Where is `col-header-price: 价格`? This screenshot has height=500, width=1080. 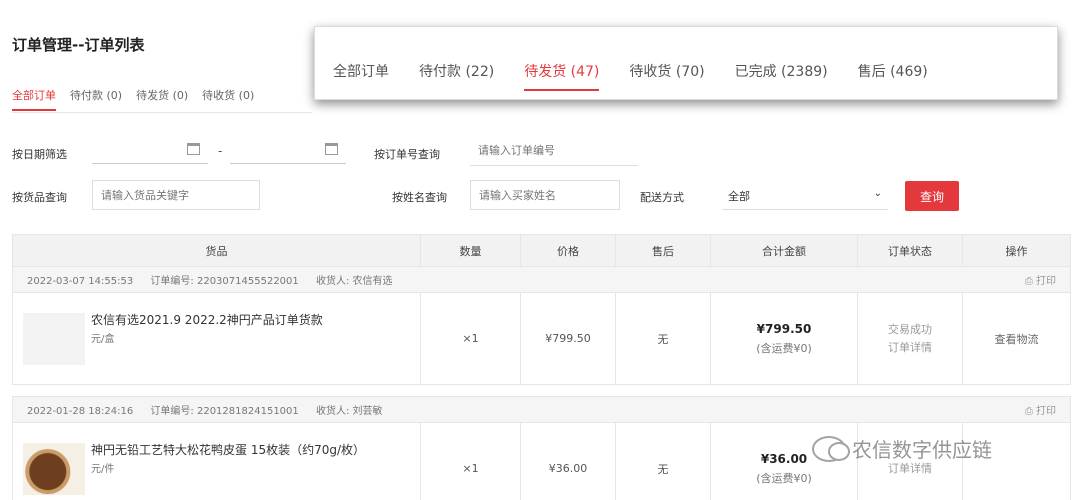
col-header-price: 价格 is located at coordinates (568, 250).